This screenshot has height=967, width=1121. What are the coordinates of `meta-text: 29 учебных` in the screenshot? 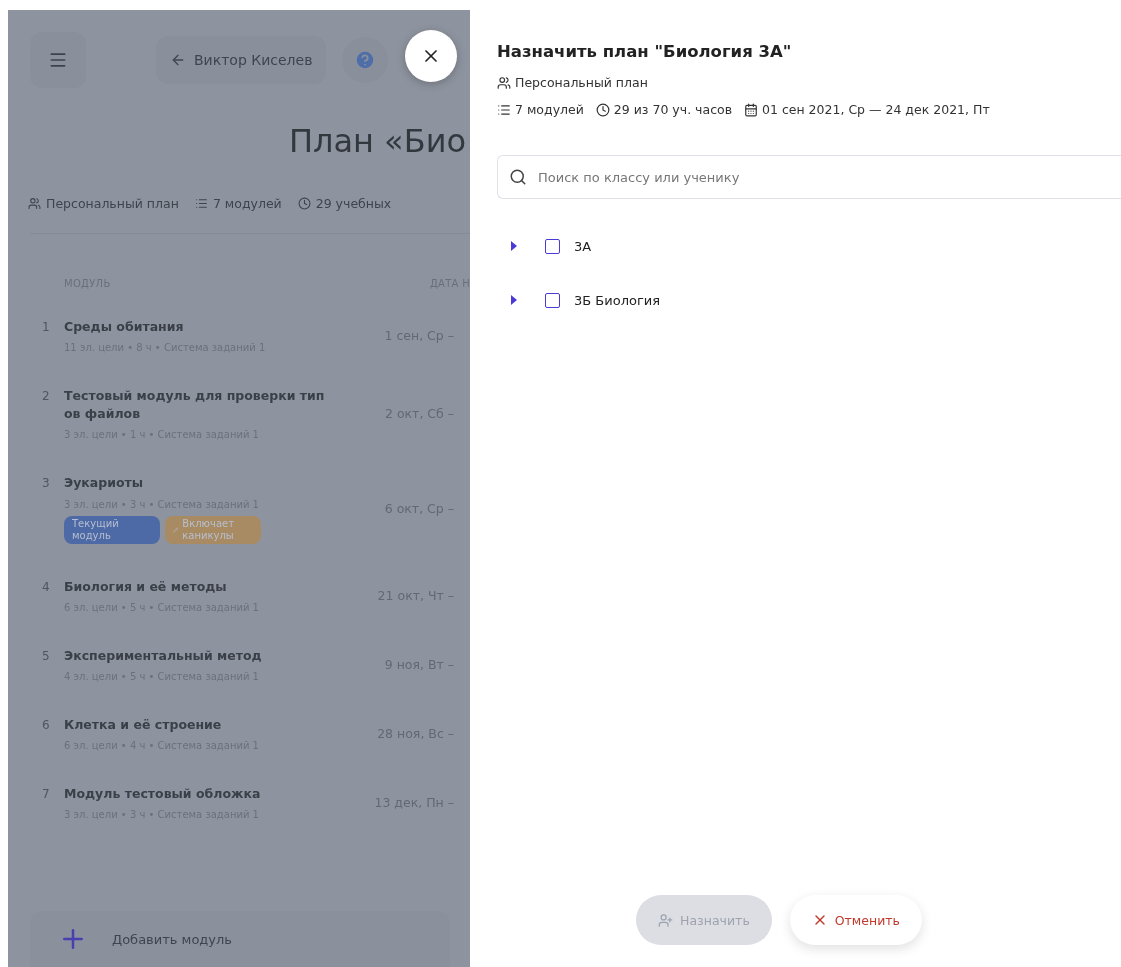 It's located at (353, 203).